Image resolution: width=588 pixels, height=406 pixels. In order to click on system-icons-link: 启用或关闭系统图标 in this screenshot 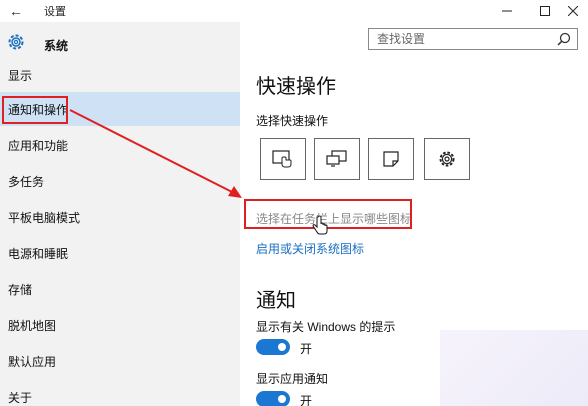, I will do `click(310, 248)`.